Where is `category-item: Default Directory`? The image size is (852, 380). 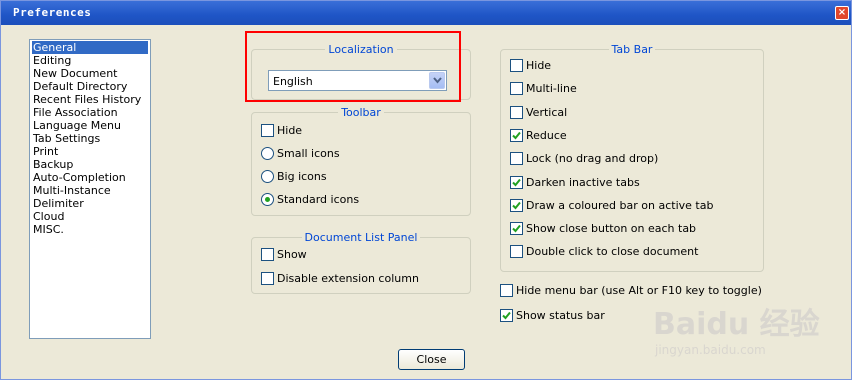
category-item: Default Directory is located at coordinates (90, 86).